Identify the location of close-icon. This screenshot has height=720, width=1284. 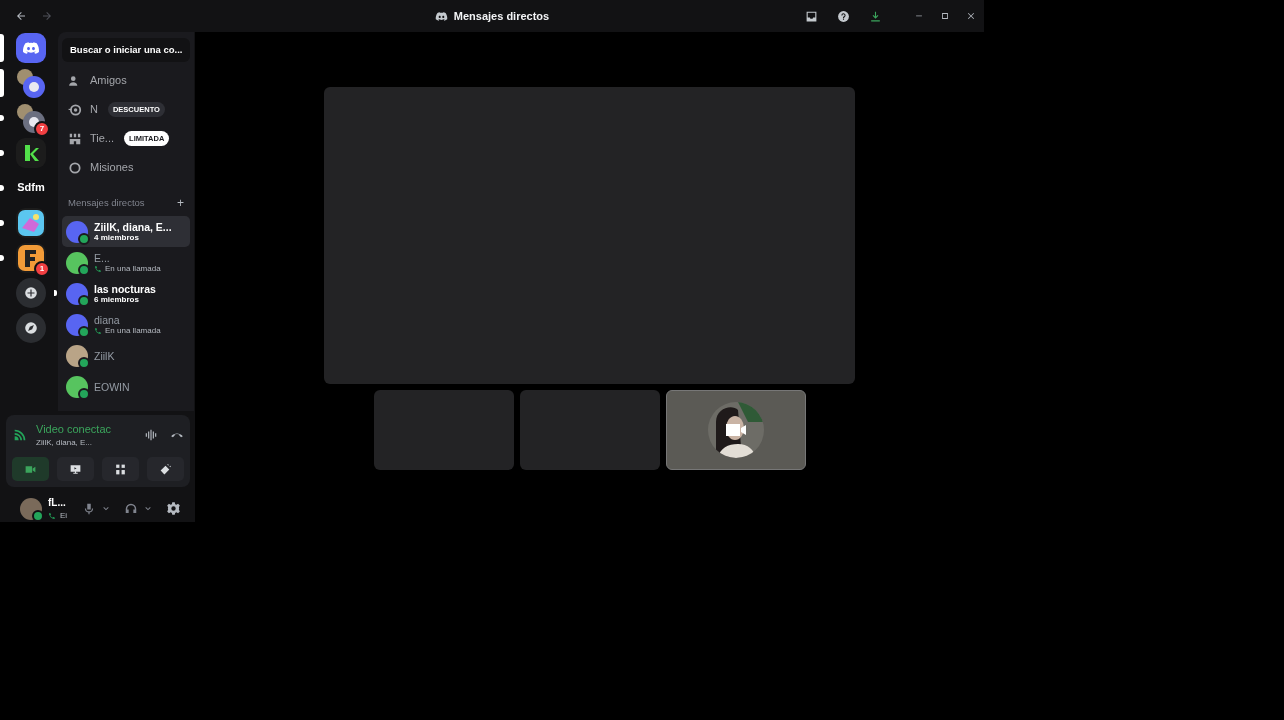
(971, 16).